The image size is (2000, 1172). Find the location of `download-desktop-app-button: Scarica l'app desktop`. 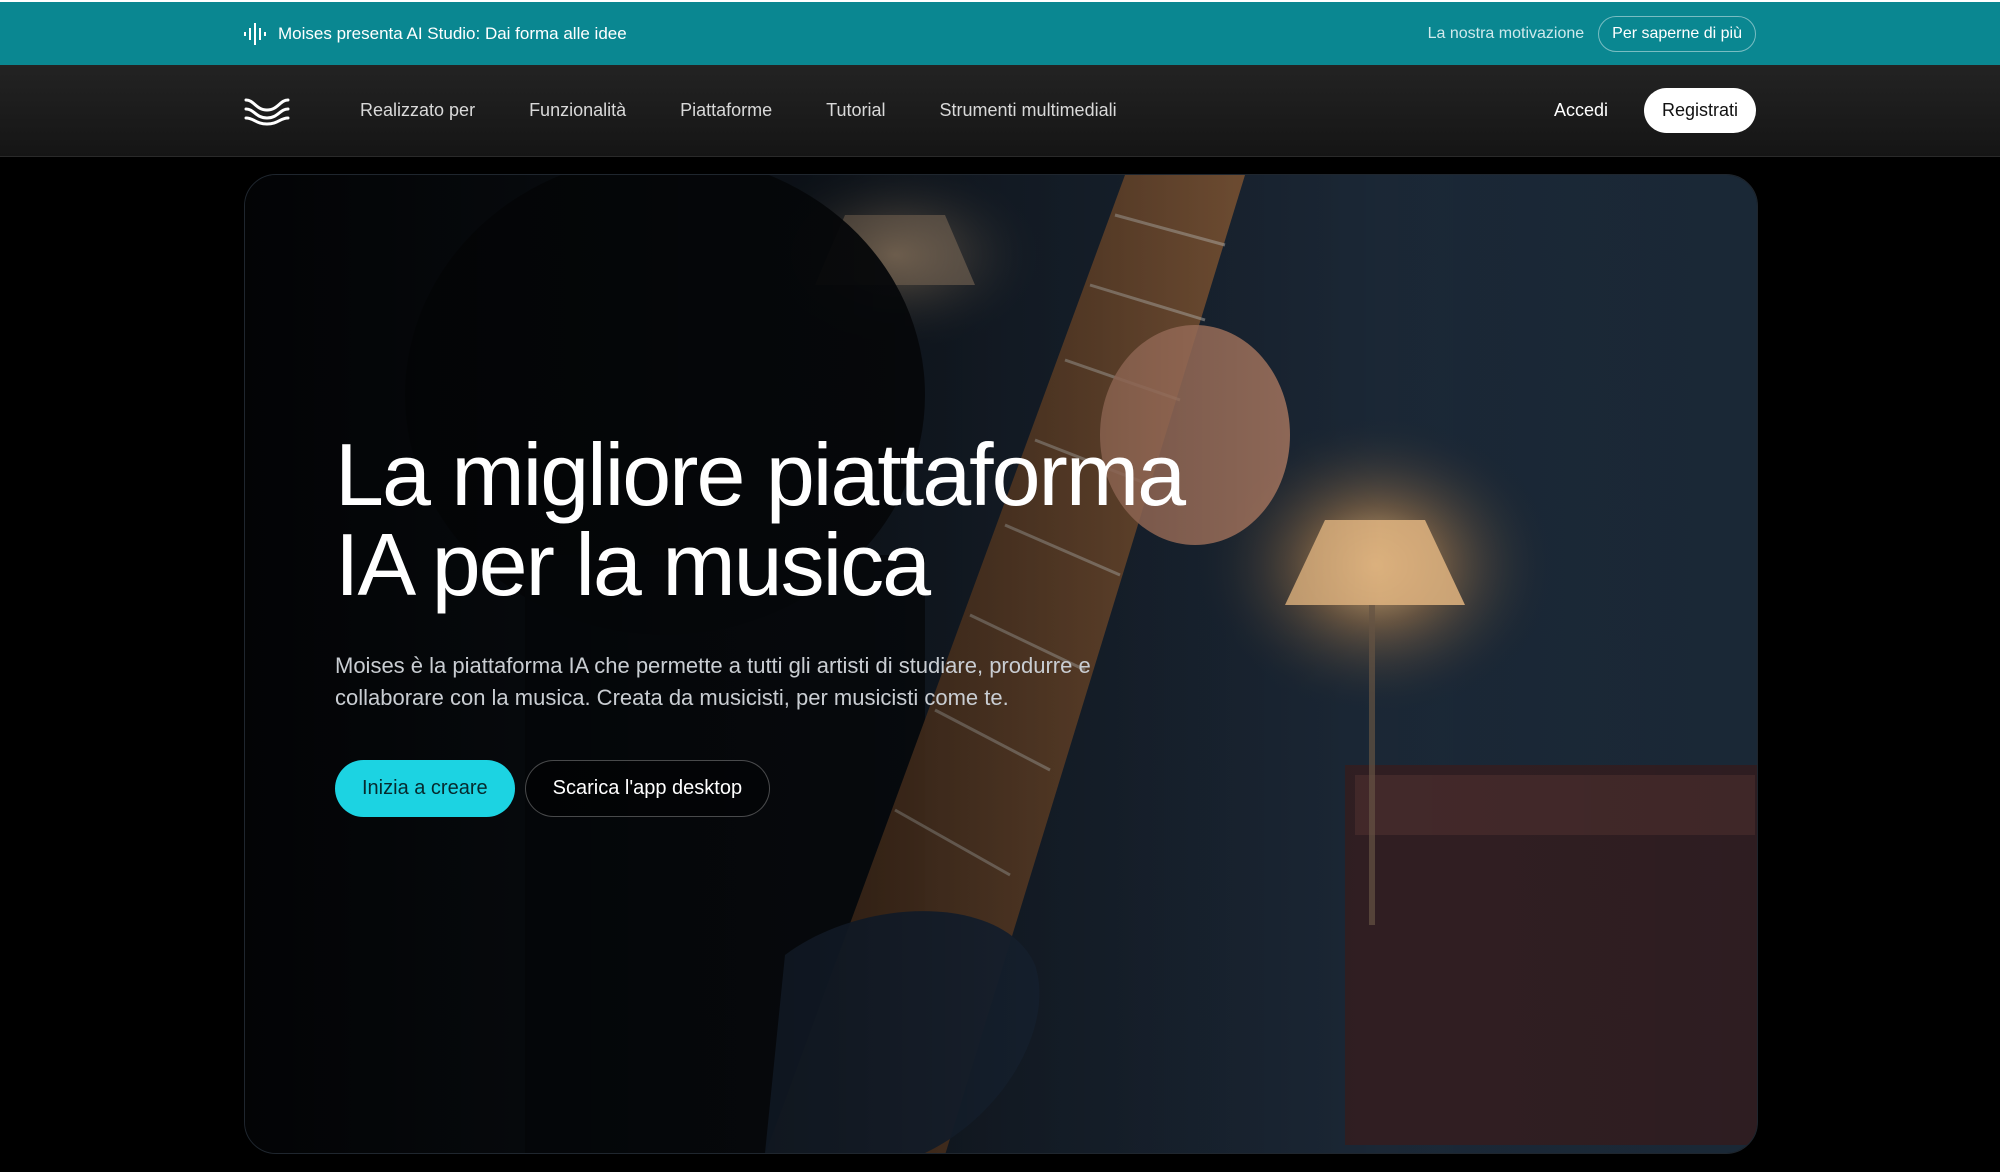

download-desktop-app-button: Scarica l'app desktop is located at coordinates (647, 788).